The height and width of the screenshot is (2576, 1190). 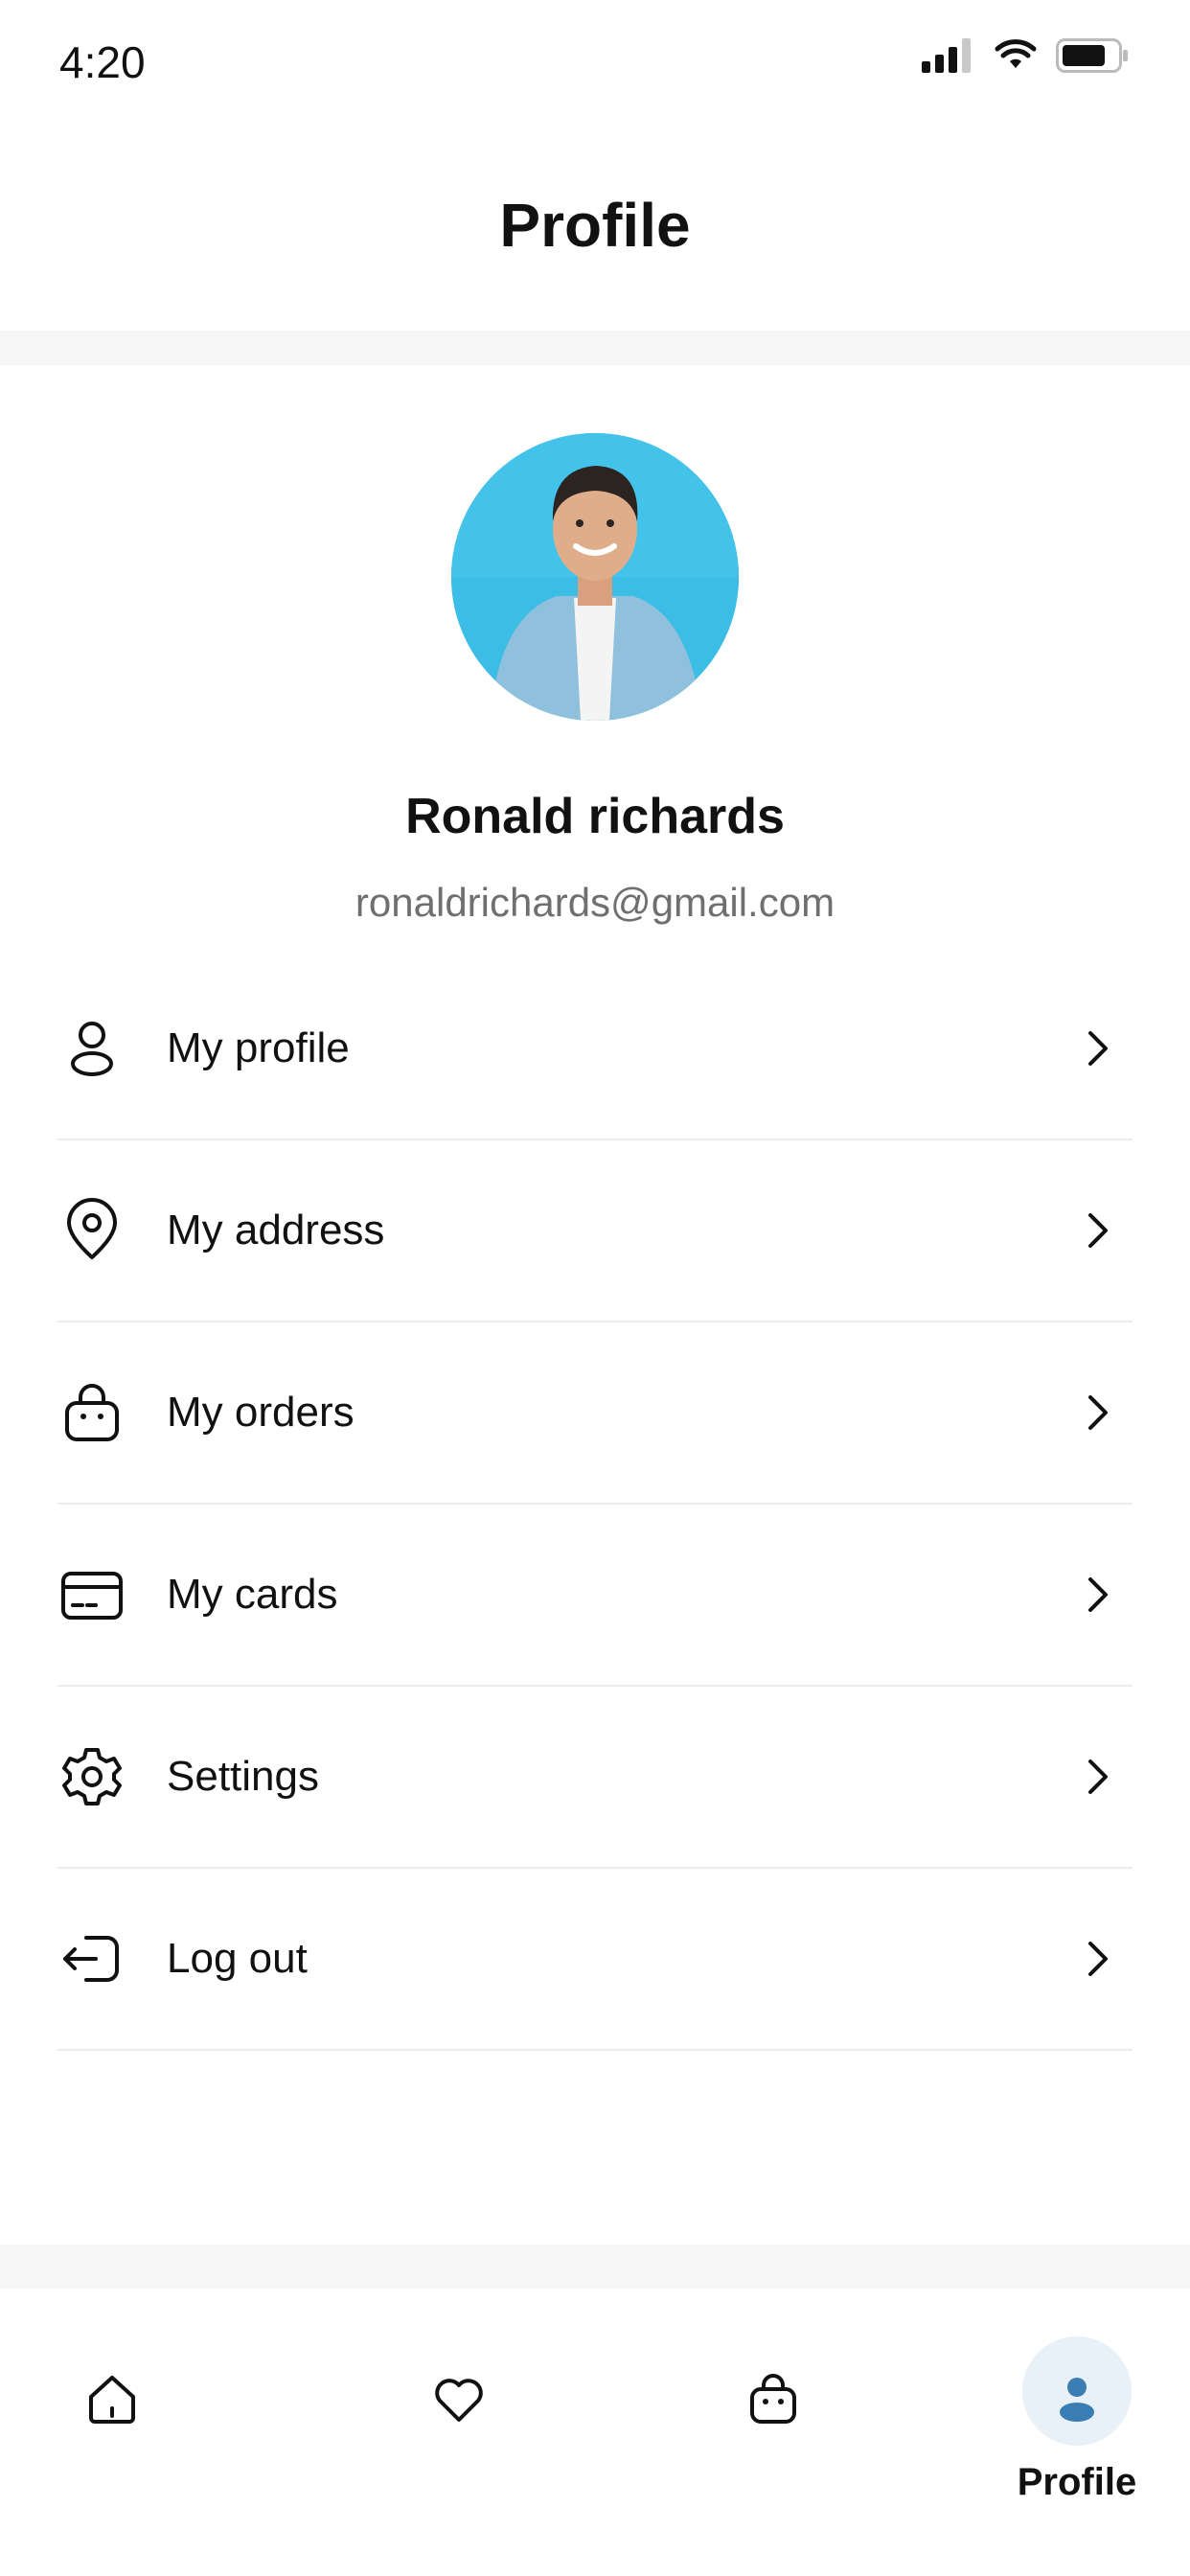 I want to click on menu-item-my-cards: My cards, so click(x=595, y=1596).